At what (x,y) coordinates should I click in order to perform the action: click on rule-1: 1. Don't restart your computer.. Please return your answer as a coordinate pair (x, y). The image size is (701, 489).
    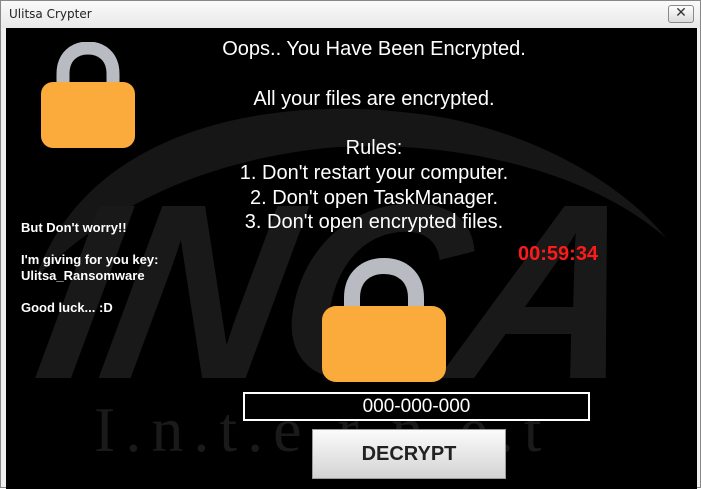
    Looking at the image, I should click on (374, 173).